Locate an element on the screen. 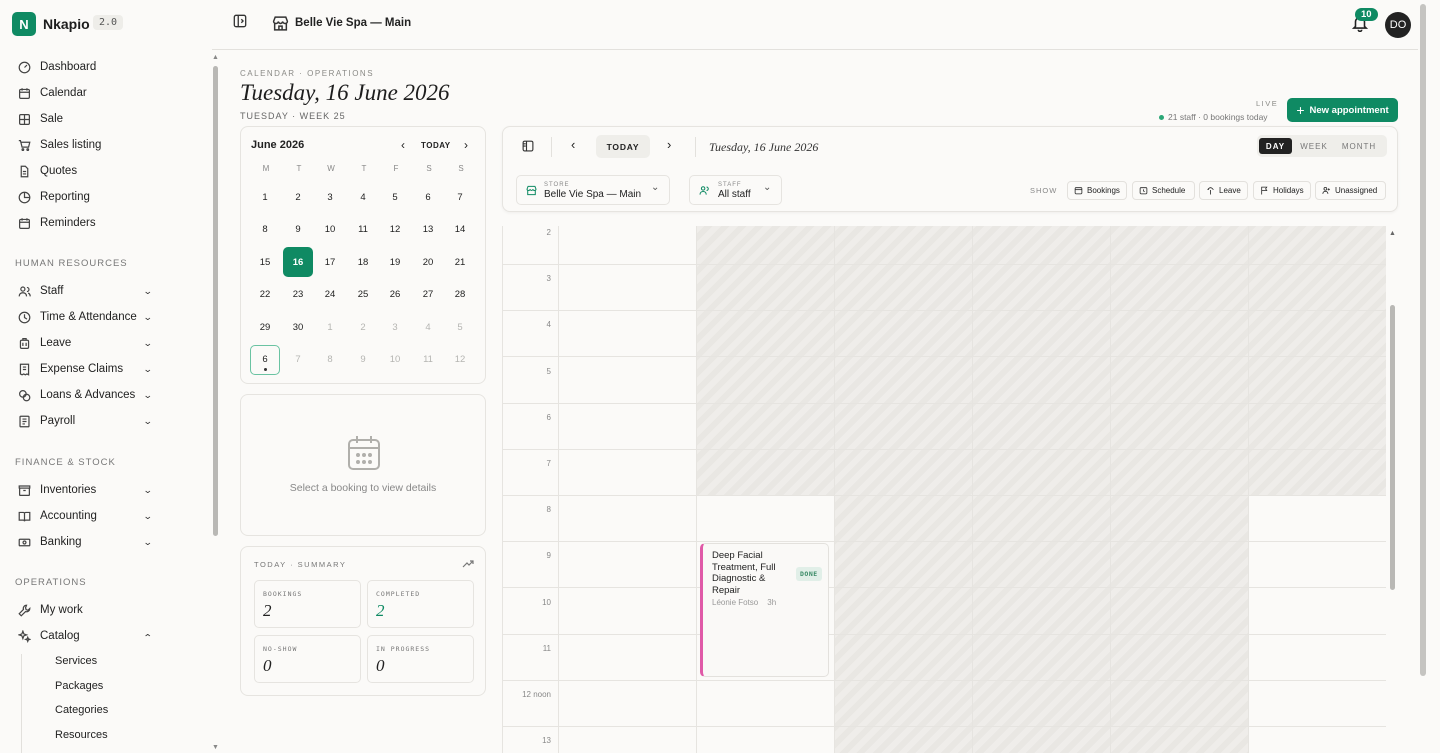 Image resolution: width=1440 pixels, height=753 pixels. sidebar-item-catalog: Catalog ⌄ is located at coordinates (82, 636).